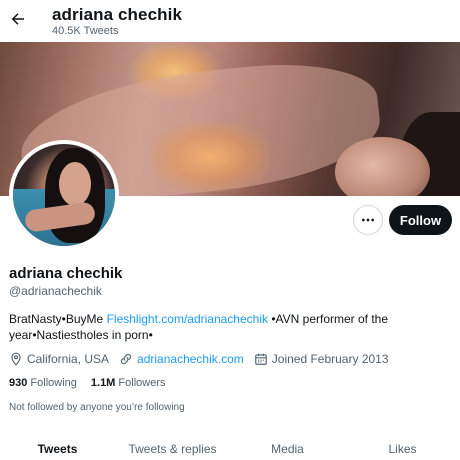 Image resolution: width=460 pixels, height=460 pixels. What do you see at coordinates (97, 407) in the screenshot?
I see `followed-by-note: Not followed by anyone you’re following` at bounding box center [97, 407].